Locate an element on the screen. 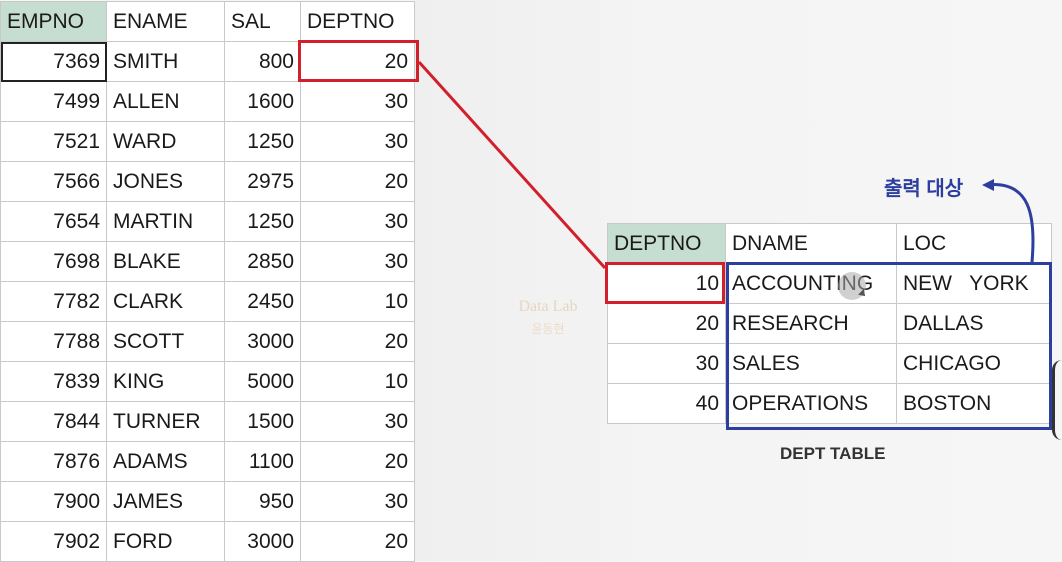 The image size is (1062, 562). dept-header-row: DEPTNO DNAME LOC is located at coordinates (829, 243).